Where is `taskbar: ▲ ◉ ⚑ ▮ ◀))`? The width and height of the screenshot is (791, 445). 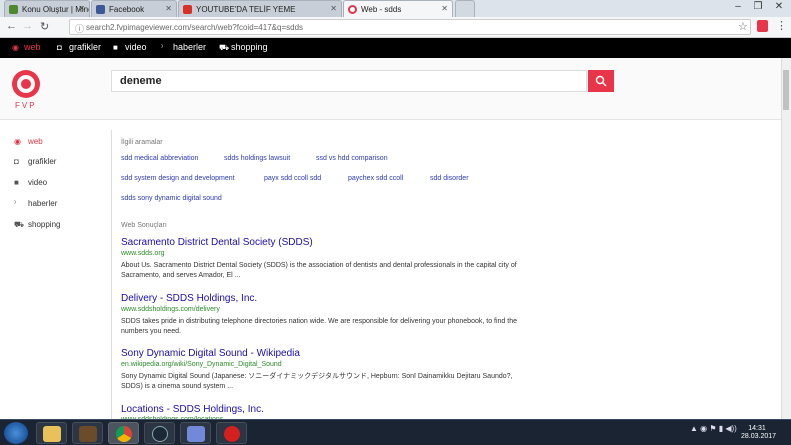 taskbar: ▲ ◉ ⚑ ▮ ◀)) is located at coordinates (395, 432).